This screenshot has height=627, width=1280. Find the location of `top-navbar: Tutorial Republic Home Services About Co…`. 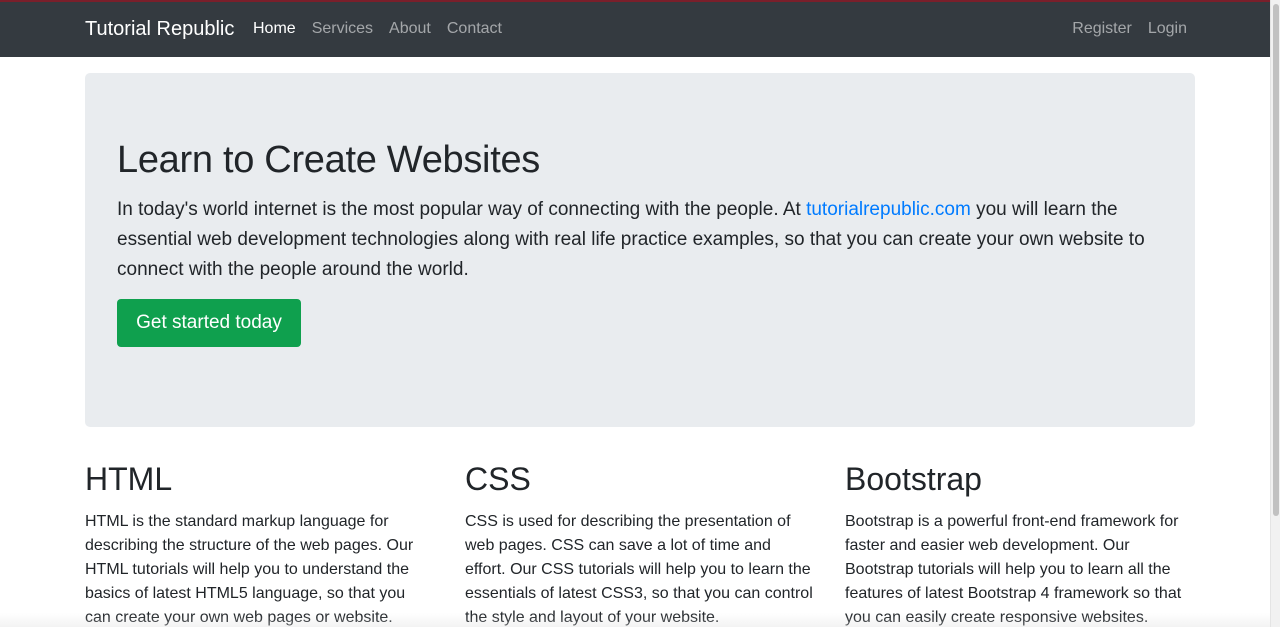

top-navbar: Tutorial Republic Home Services About Co… is located at coordinates (635, 28).